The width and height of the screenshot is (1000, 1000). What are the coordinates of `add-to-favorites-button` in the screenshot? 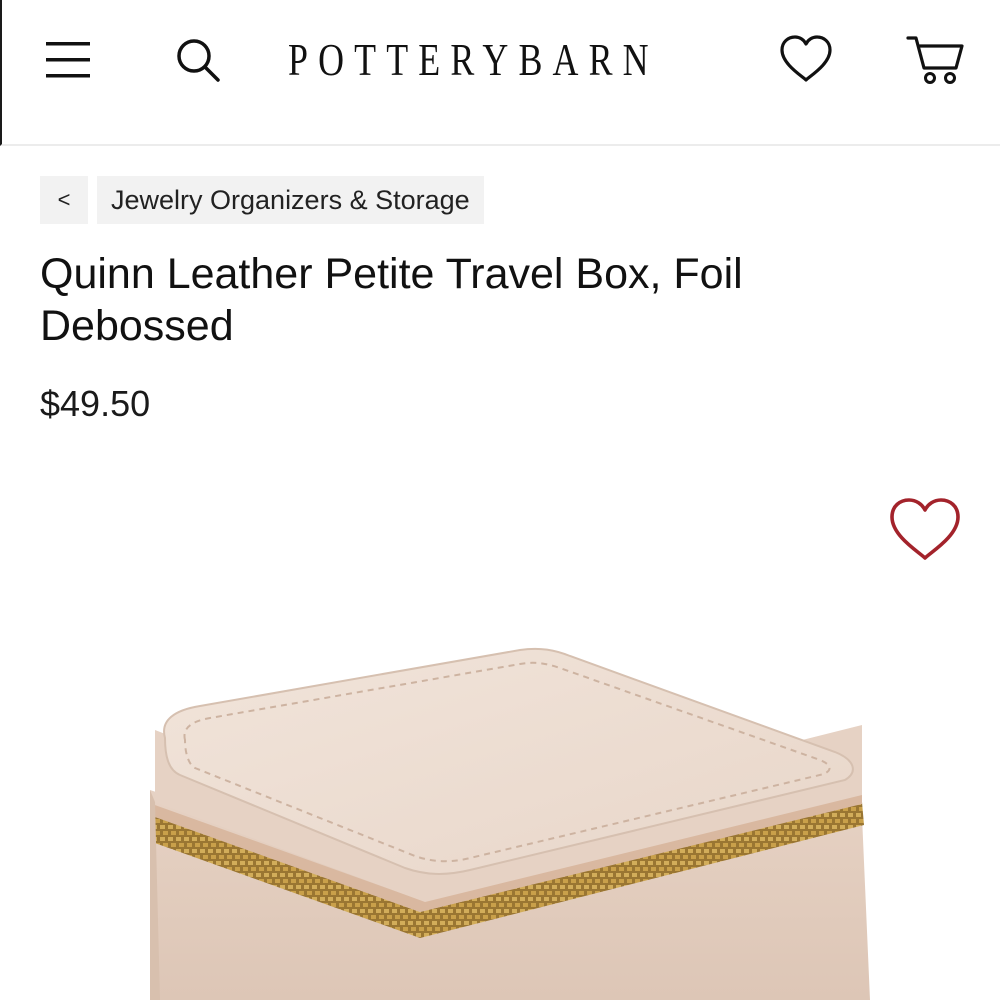 It's located at (925, 530).